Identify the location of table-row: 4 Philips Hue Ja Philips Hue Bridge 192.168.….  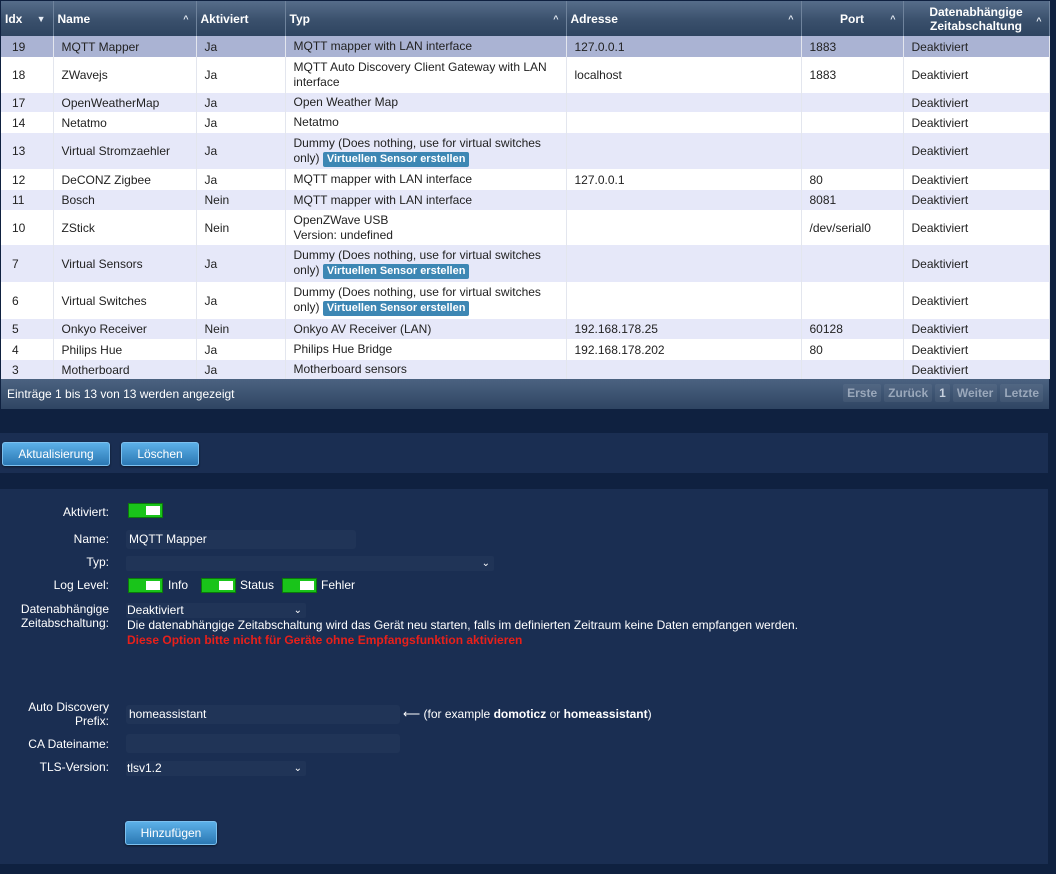
(525, 349).